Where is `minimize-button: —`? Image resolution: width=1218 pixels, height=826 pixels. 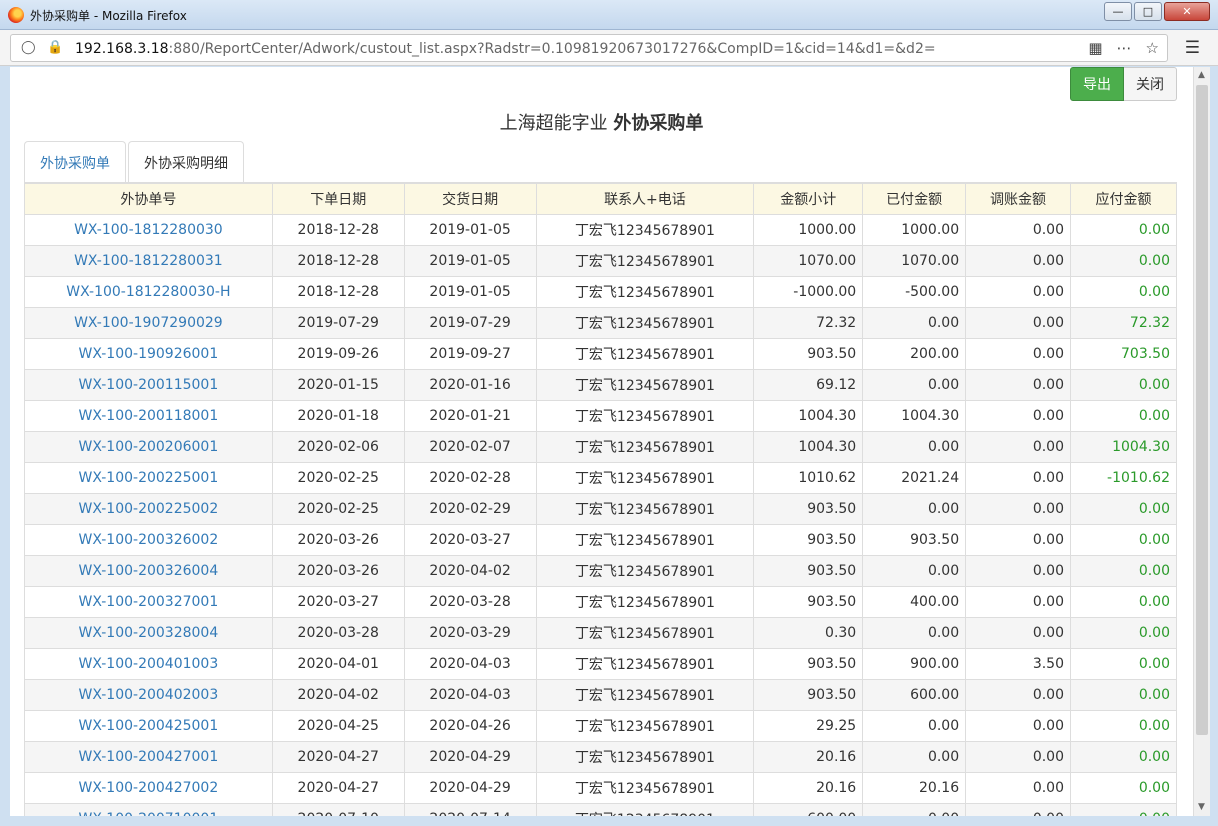
minimize-button: — is located at coordinates (1118, 11).